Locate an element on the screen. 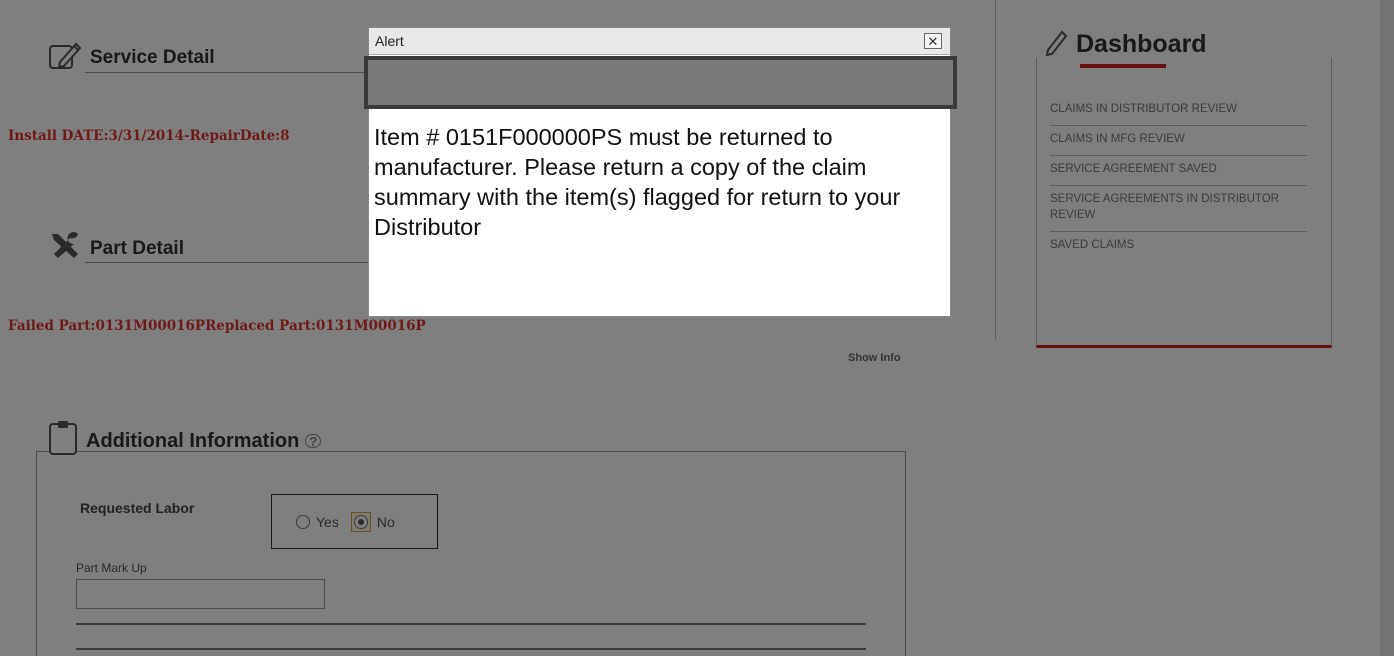 This screenshot has height=656, width=1394. alert-titlebar: Alert ✕ is located at coordinates (659, 41).